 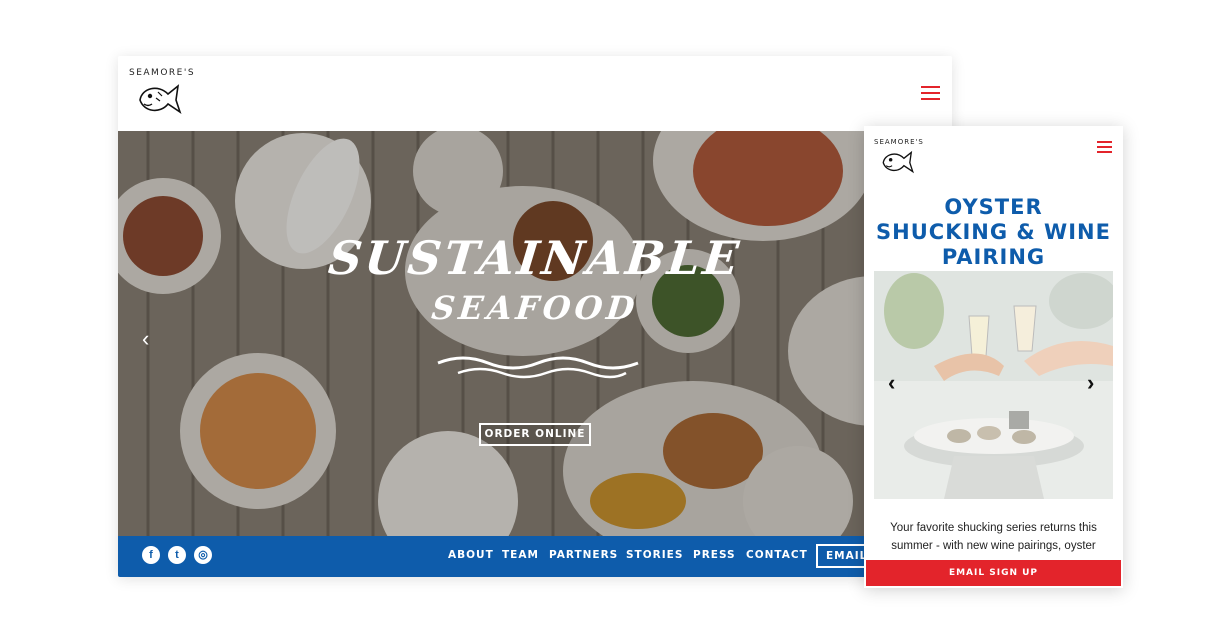 What do you see at coordinates (160, 99) in the screenshot?
I see `fish-logo-icon` at bounding box center [160, 99].